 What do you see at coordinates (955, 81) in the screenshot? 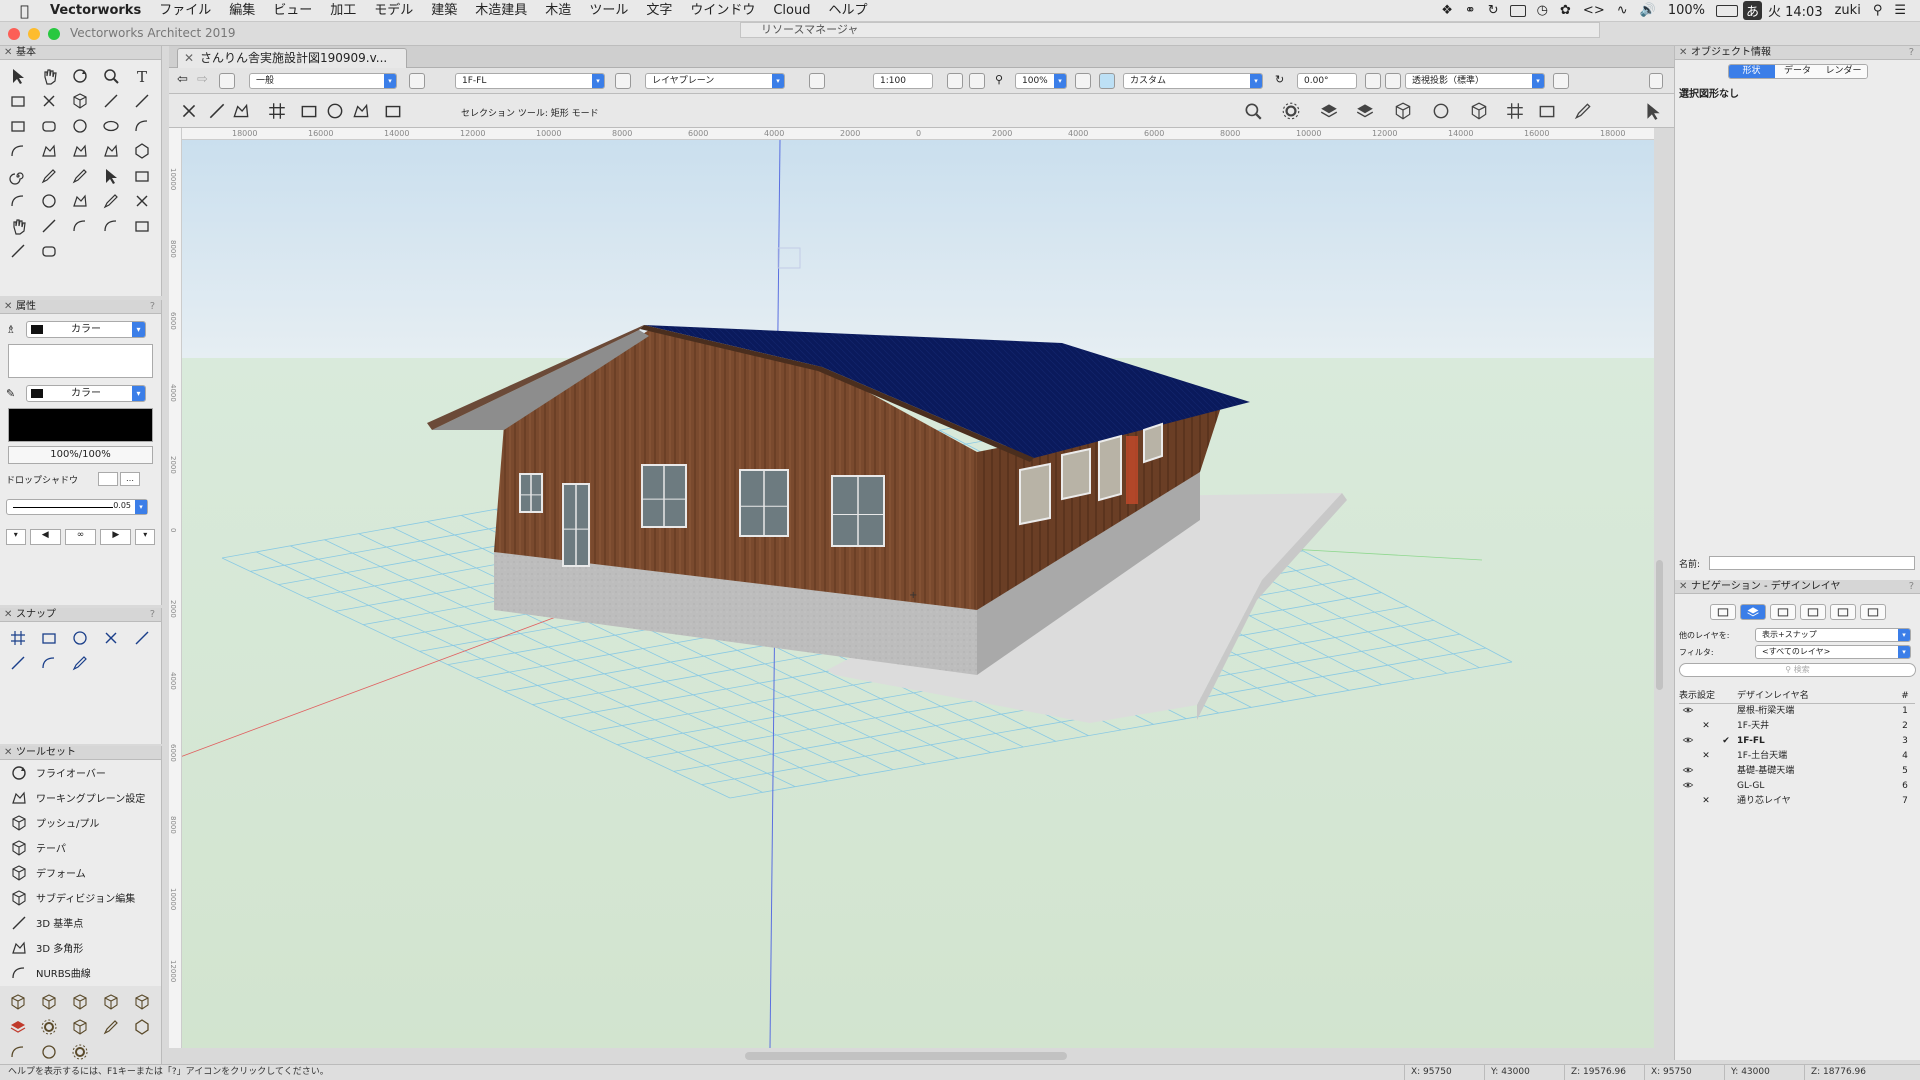
I see `flyover-view-icon` at bounding box center [955, 81].